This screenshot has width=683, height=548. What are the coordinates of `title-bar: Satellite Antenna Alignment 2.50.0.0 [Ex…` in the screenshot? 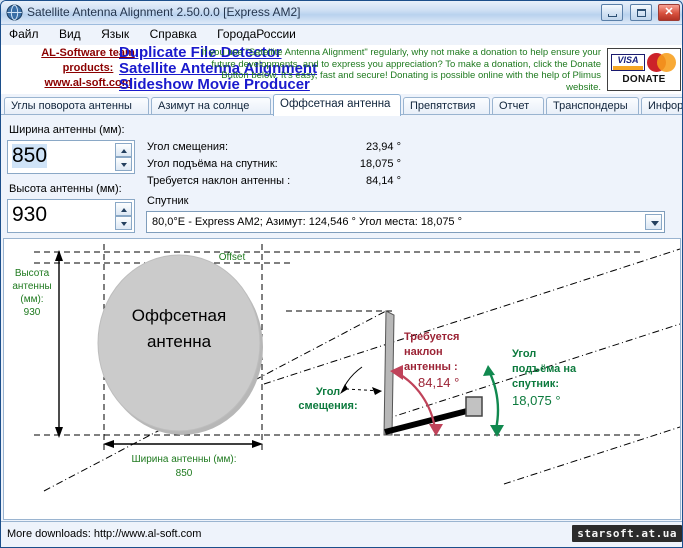 It's located at (341, 13).